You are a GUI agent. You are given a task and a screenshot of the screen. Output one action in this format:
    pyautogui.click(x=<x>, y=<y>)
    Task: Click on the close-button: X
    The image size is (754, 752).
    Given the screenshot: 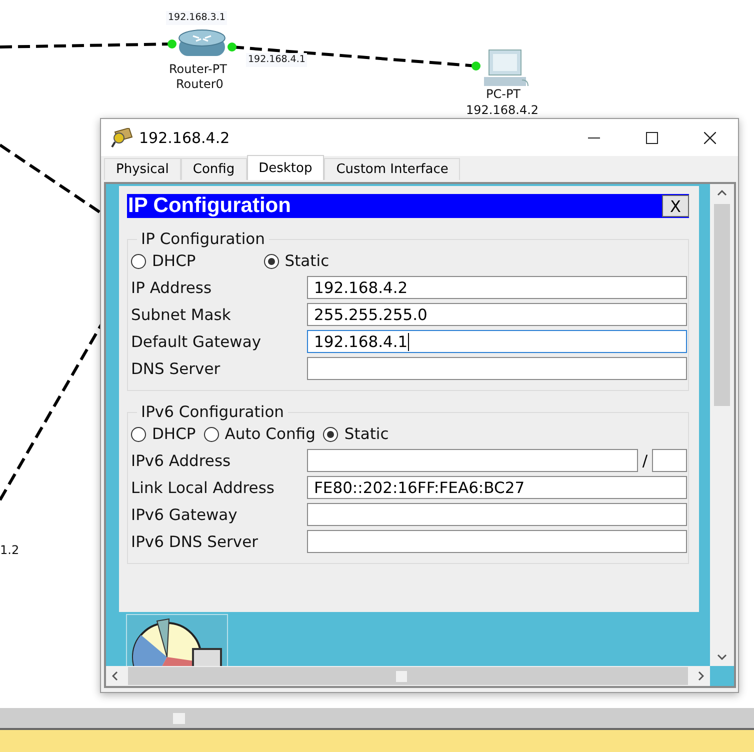 What is the action you would take?
    pyautogui.click(x=675, y=206)
    